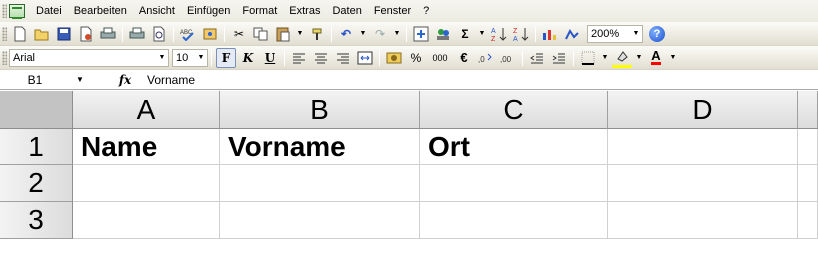  I want to click on row-header: 1, so click(36, 147).